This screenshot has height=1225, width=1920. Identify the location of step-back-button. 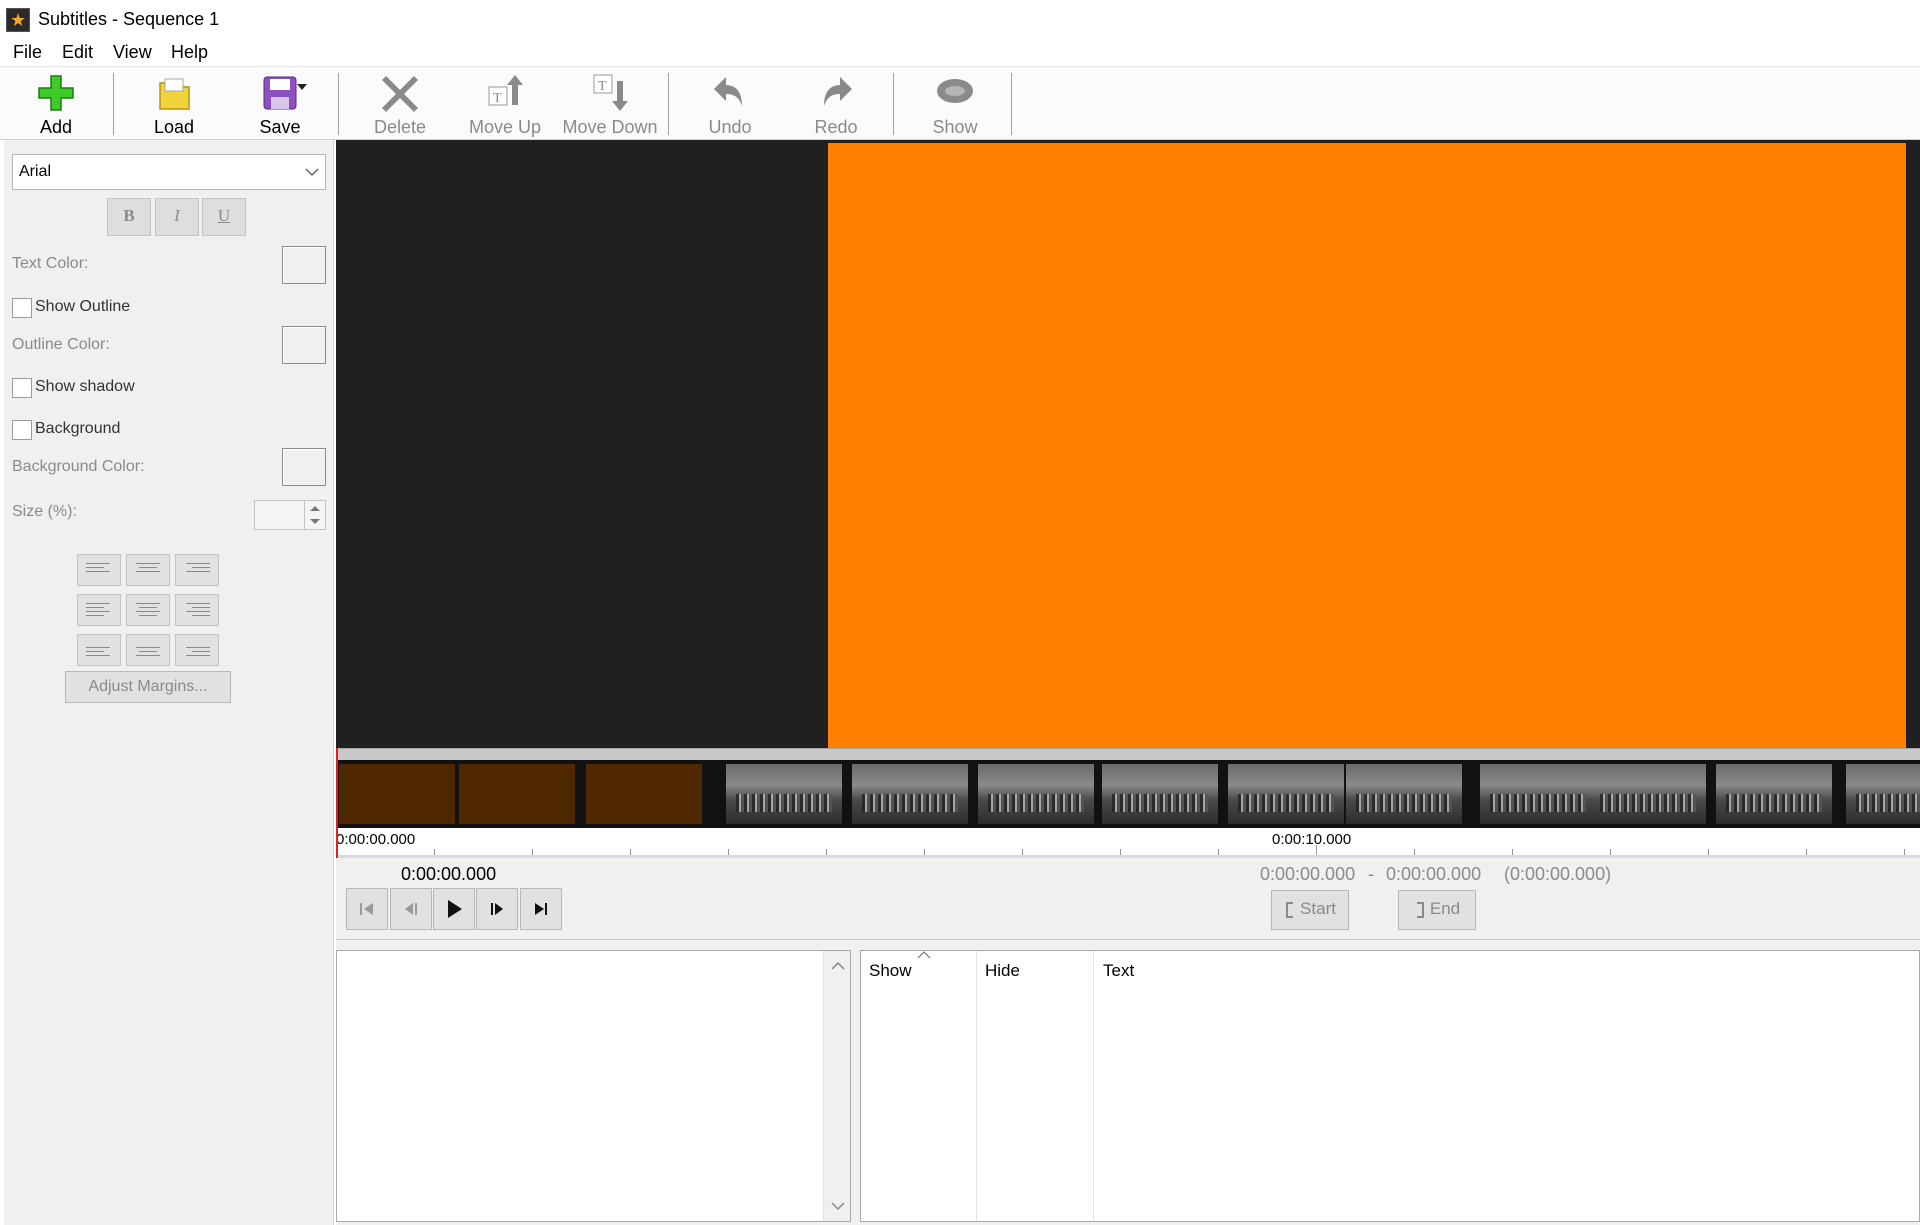
(411, 909).